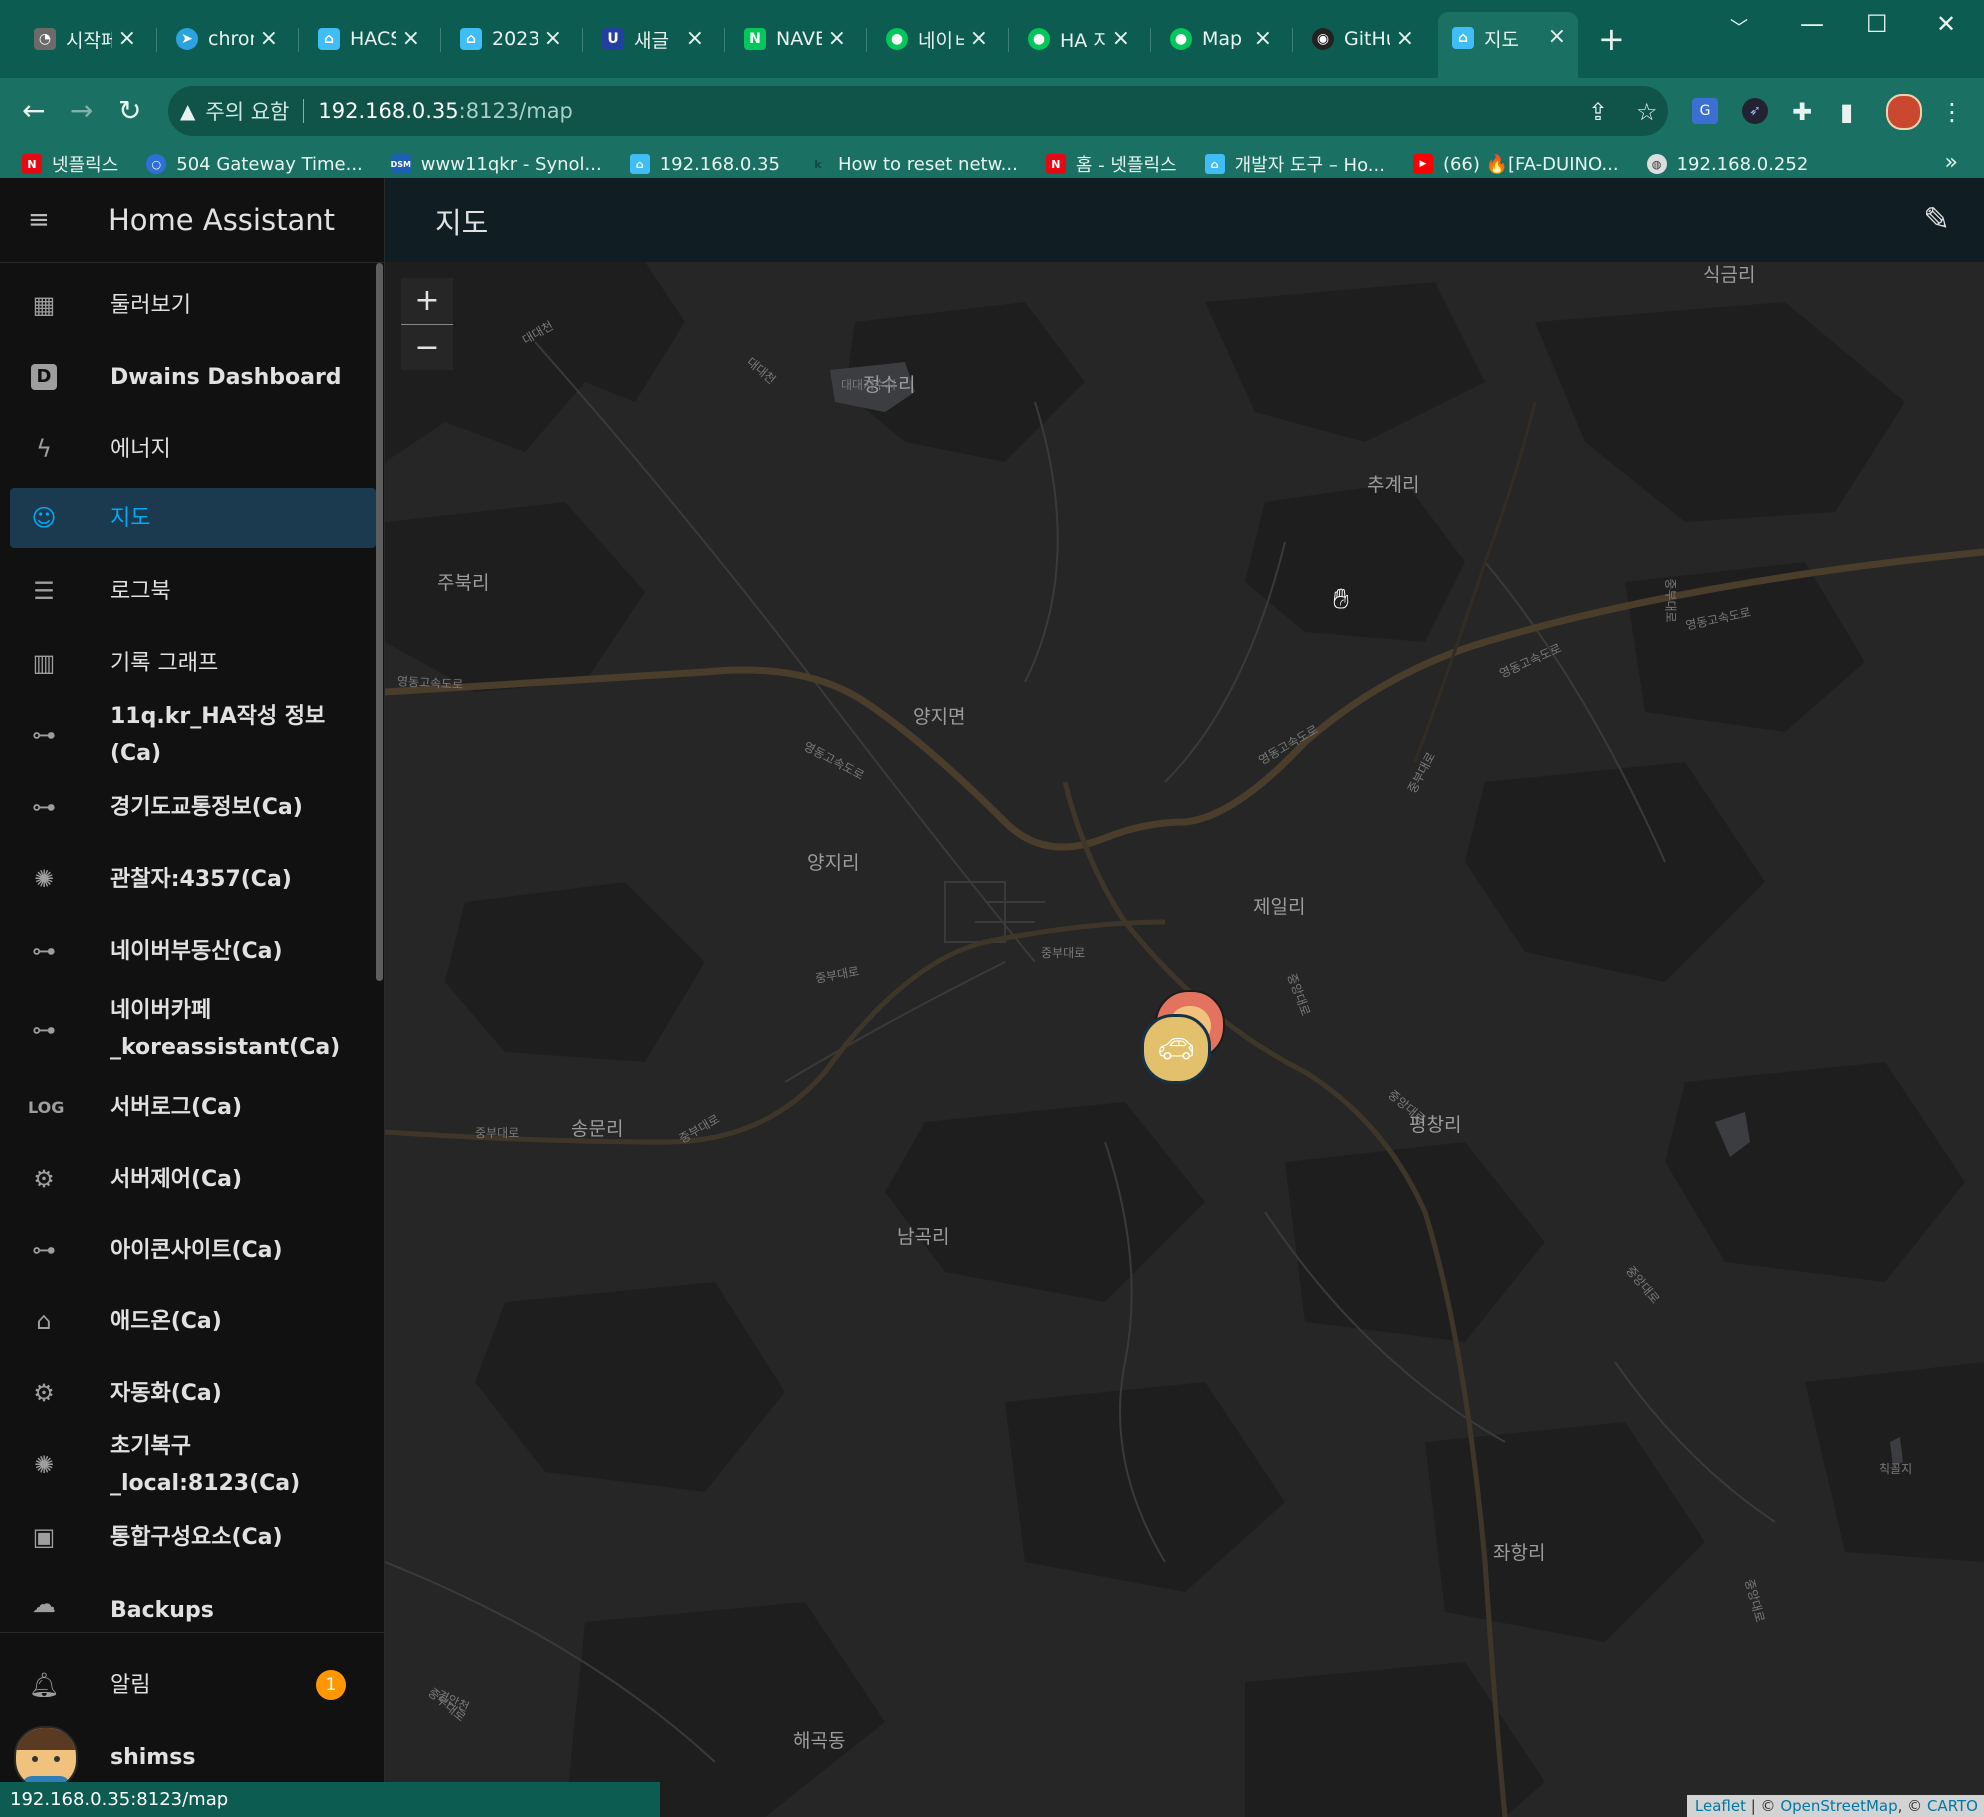  What do you see at coordinates (193, 807) in the screenshot?
I see `sidebar-item-gyeonggi-traffic: ⊶ 경기도교통정보(Ca)` at bounding box center [193, 807].